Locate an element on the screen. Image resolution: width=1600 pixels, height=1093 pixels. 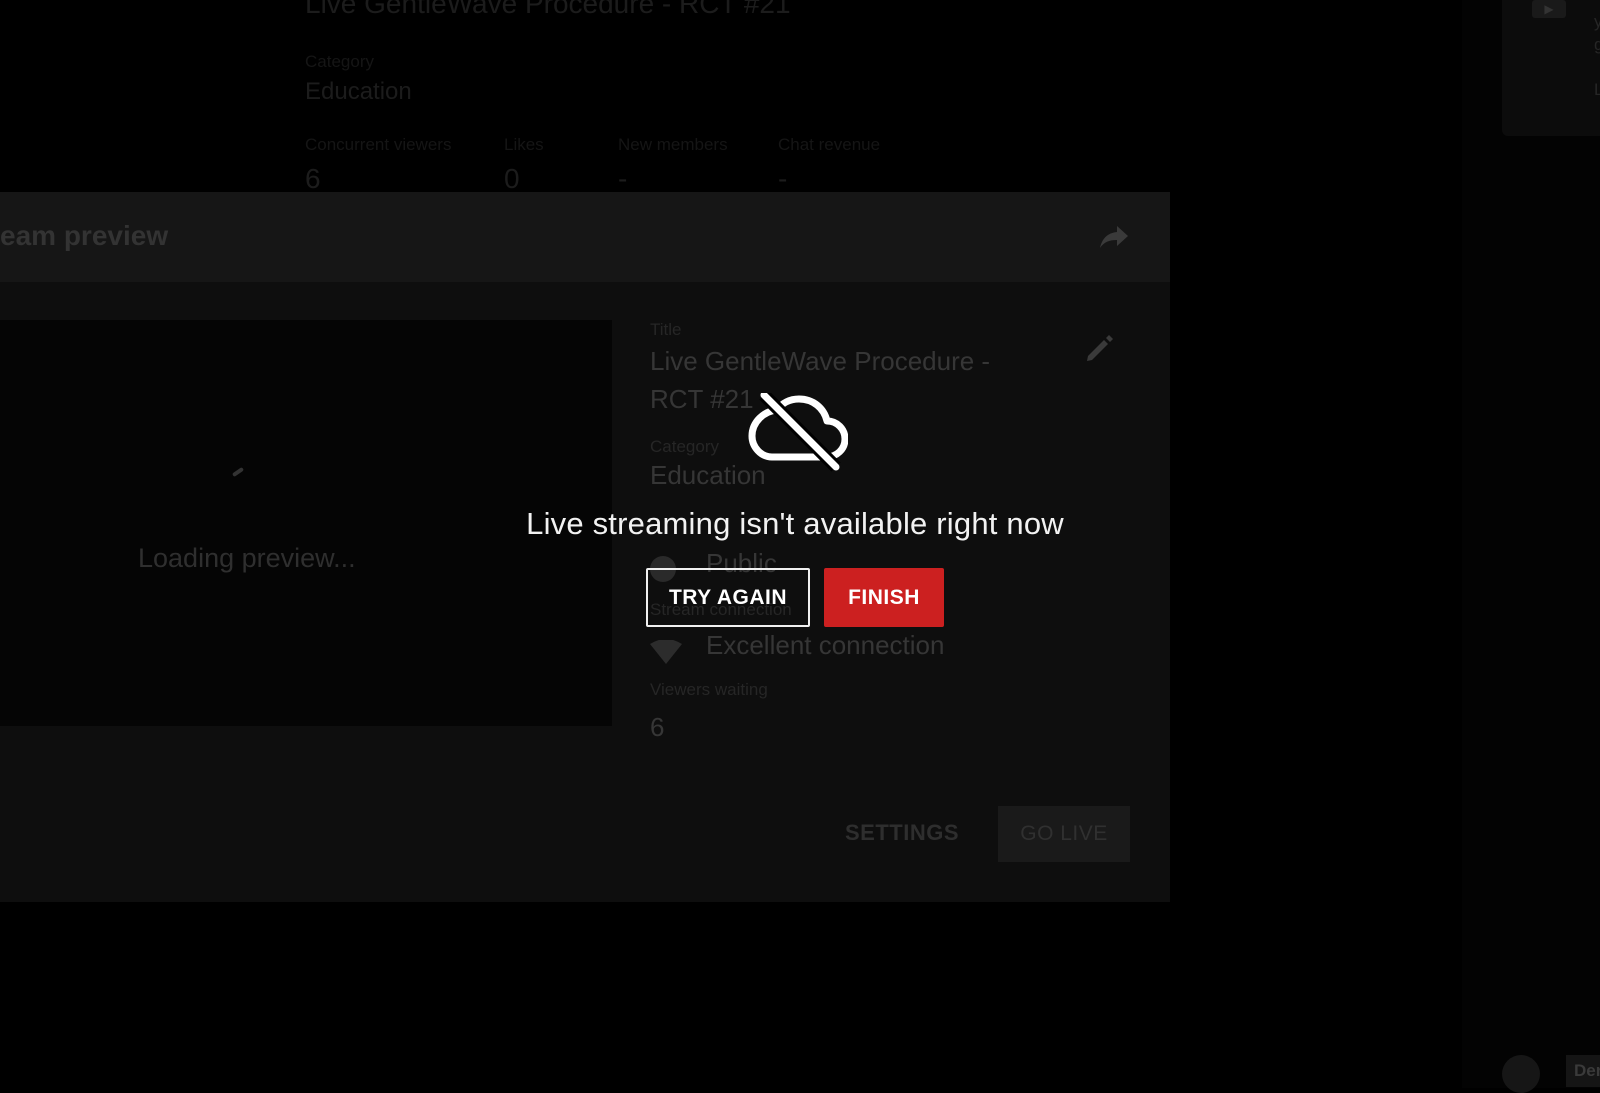
try-again-button: TRY AGAIN is located at coordinates (728, 597).